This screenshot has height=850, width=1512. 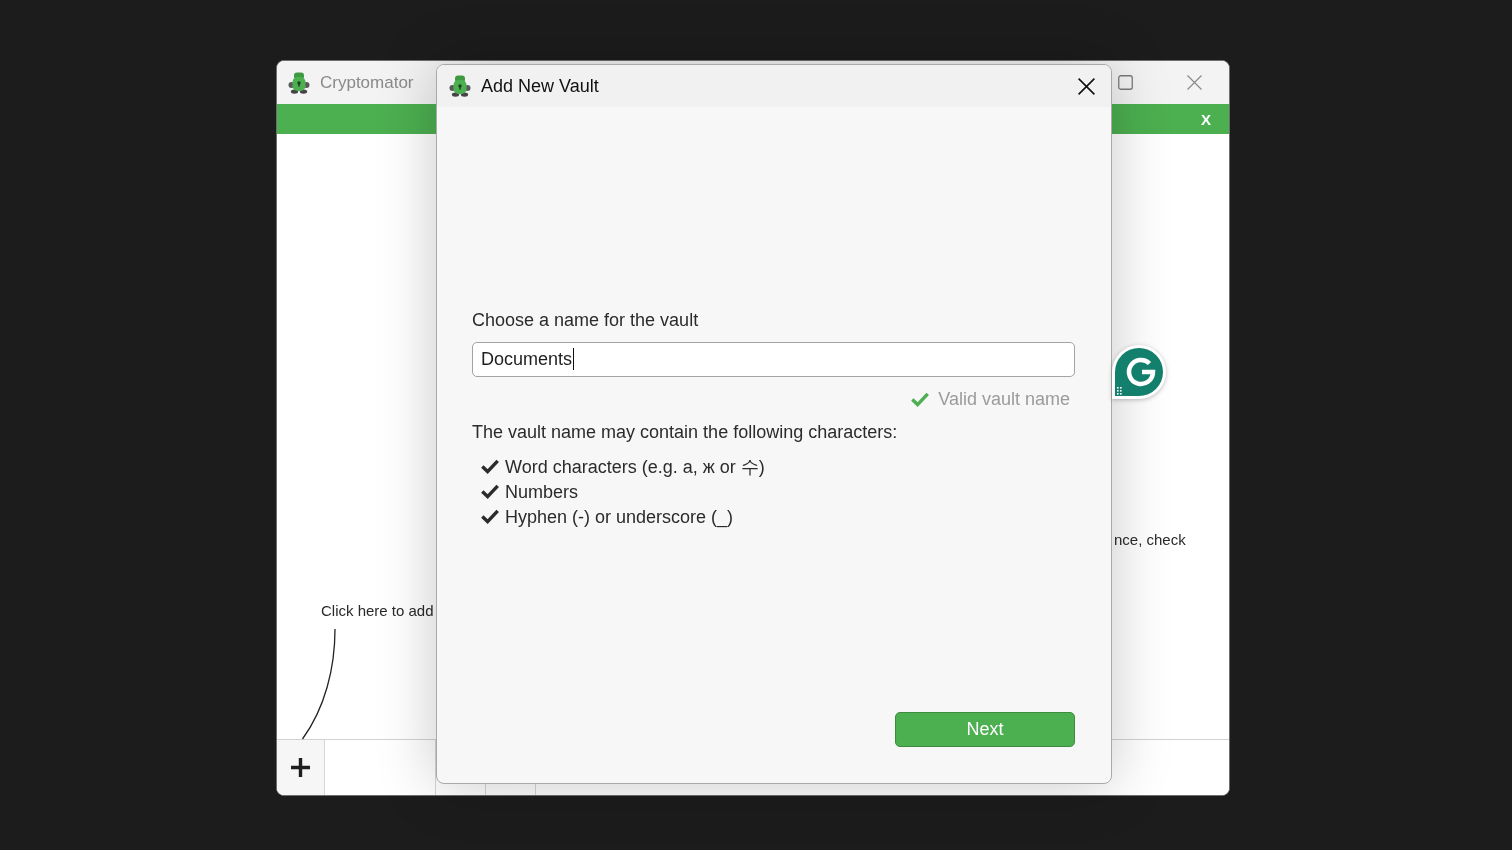 What do you see at coordinates (1004, 399) in the screenshot?
I see `validation-message: Valid vault name` at bounding box center [1004, 399].